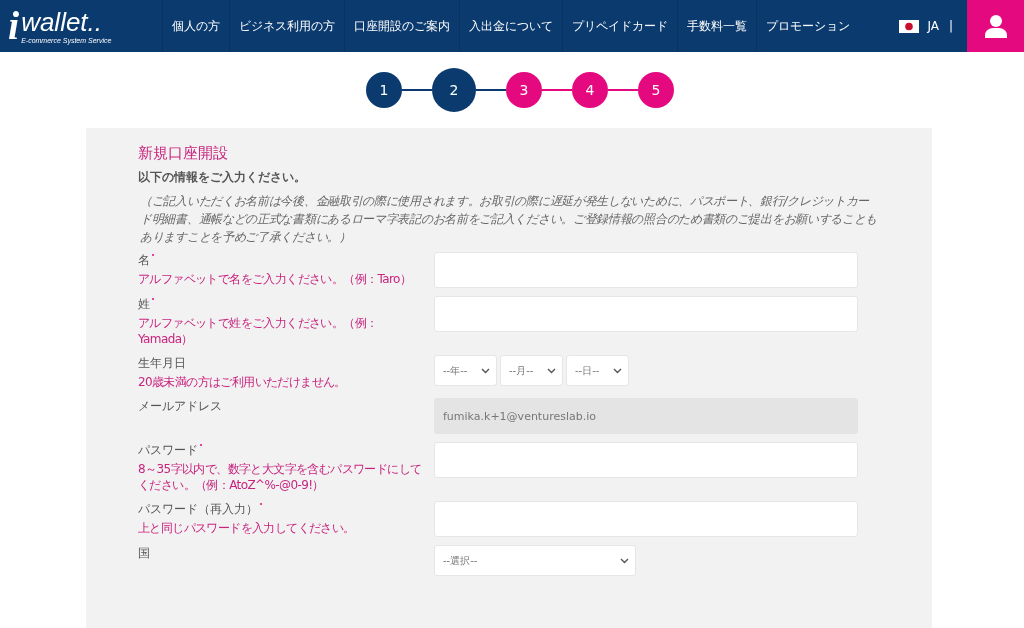 This screenshot has width=1024, height=628. Describe the element at coordinates (384, 90) in the screenshot. I see `step-indicator: 1` at that location.